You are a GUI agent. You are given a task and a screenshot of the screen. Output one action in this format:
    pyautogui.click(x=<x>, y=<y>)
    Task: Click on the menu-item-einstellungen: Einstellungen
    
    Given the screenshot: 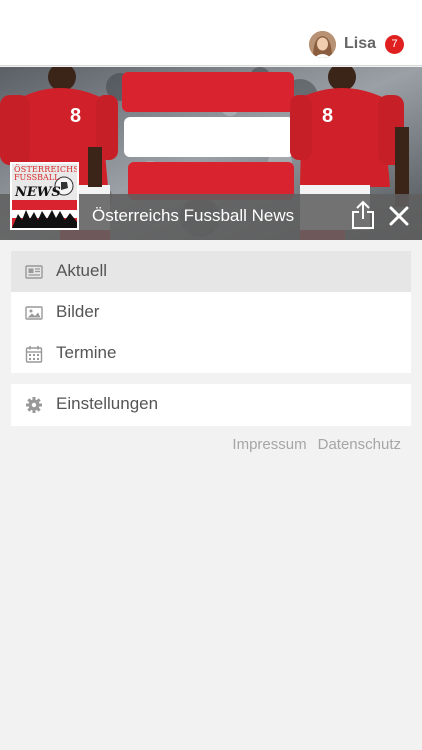 What is the action you would take?
    pyautogui.click(x=211, y=404)
    